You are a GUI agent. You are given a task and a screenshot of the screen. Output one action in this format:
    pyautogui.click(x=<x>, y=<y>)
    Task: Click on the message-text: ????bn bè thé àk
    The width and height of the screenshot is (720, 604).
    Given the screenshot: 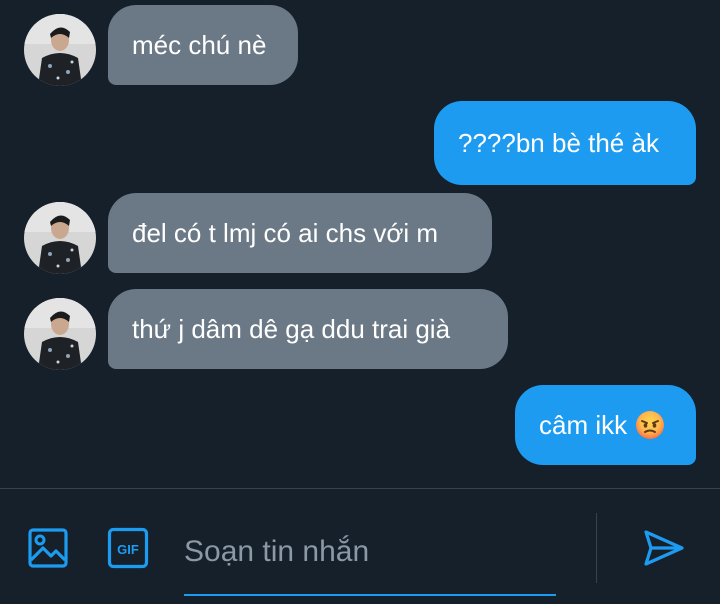 What is the action you would take?
    pyautogui.click(x=558, y=143)
    